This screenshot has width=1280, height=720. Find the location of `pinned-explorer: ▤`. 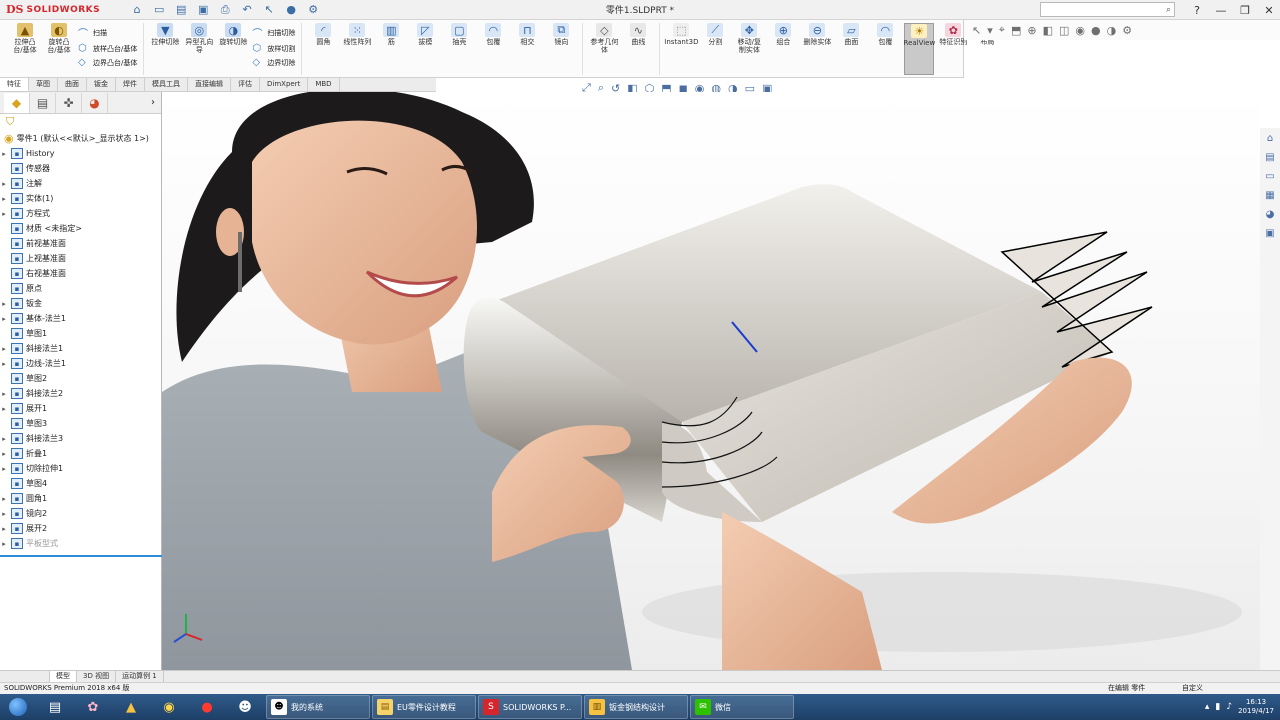

pinned-explorer: ▤ is located at coordinates (55, 707).